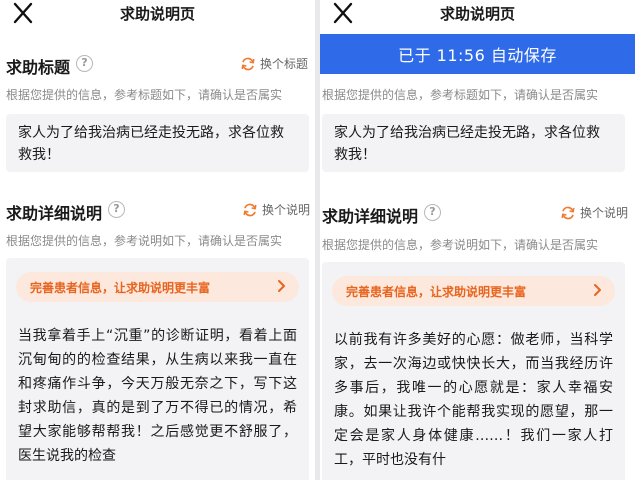  What do you see at coordinates (284, 64) in the screenshot?
I see `swap-title-label: 换个标题` at bounding box center [284, 64].